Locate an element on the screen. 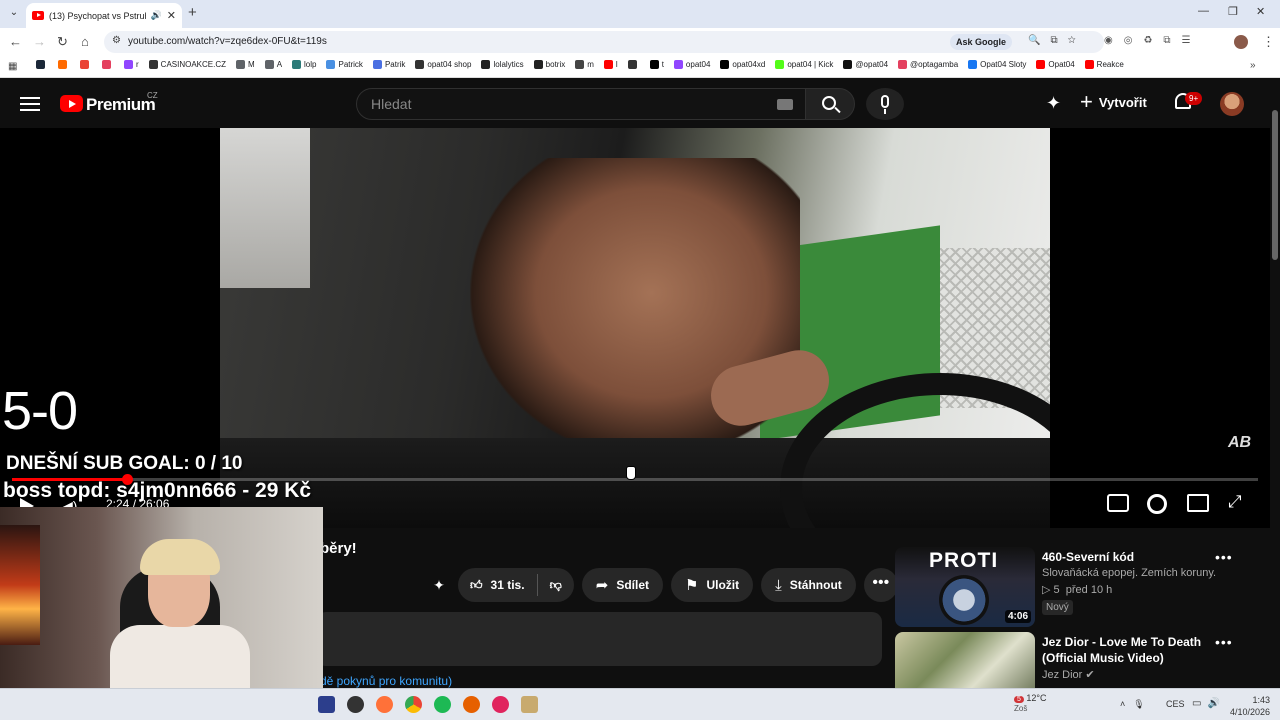  bookmark-item: botrix is located at coordinates (549, 64).